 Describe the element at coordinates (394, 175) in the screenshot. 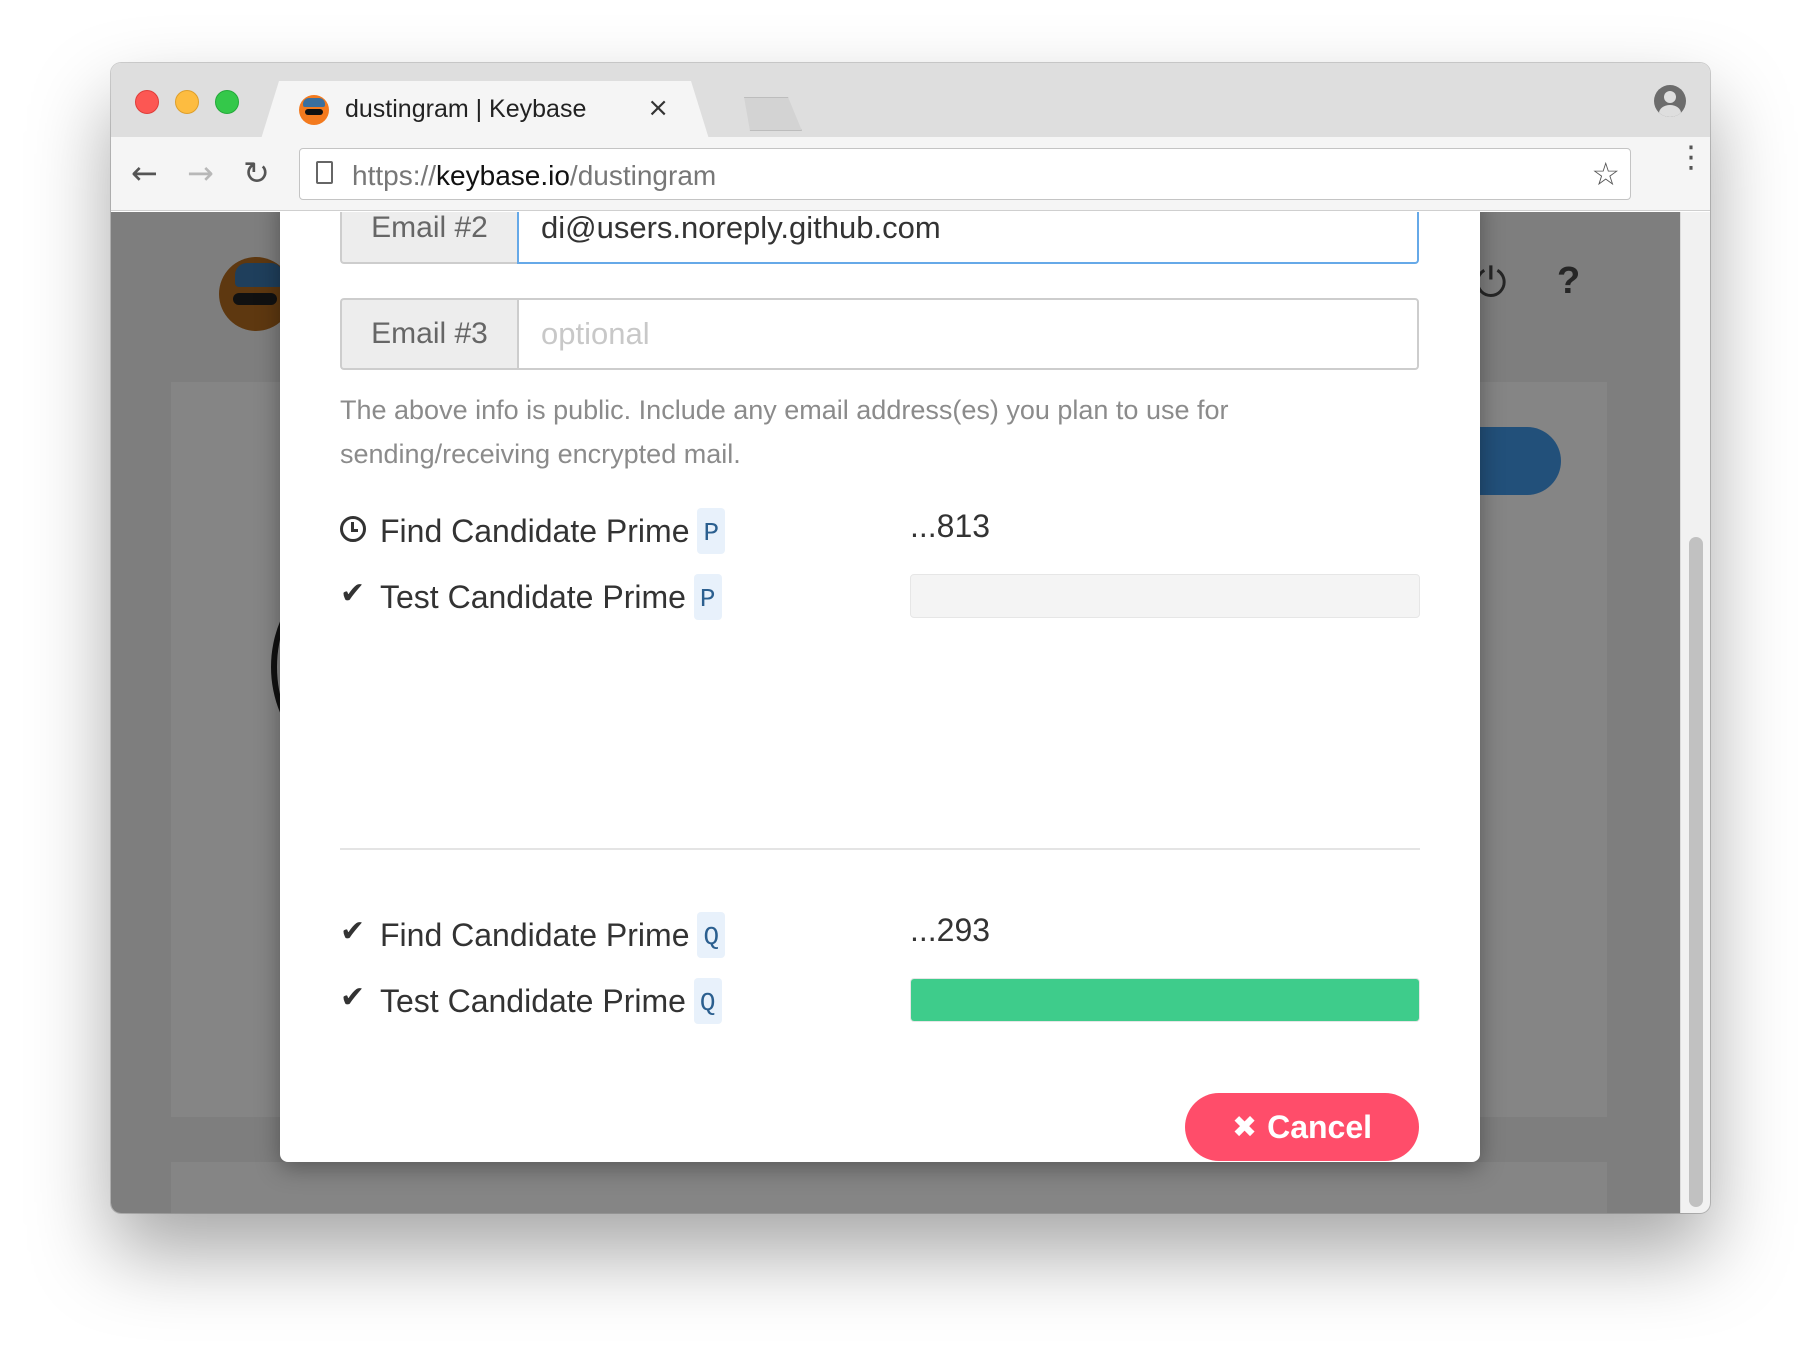

I see `url-scheme: https://` at that location.